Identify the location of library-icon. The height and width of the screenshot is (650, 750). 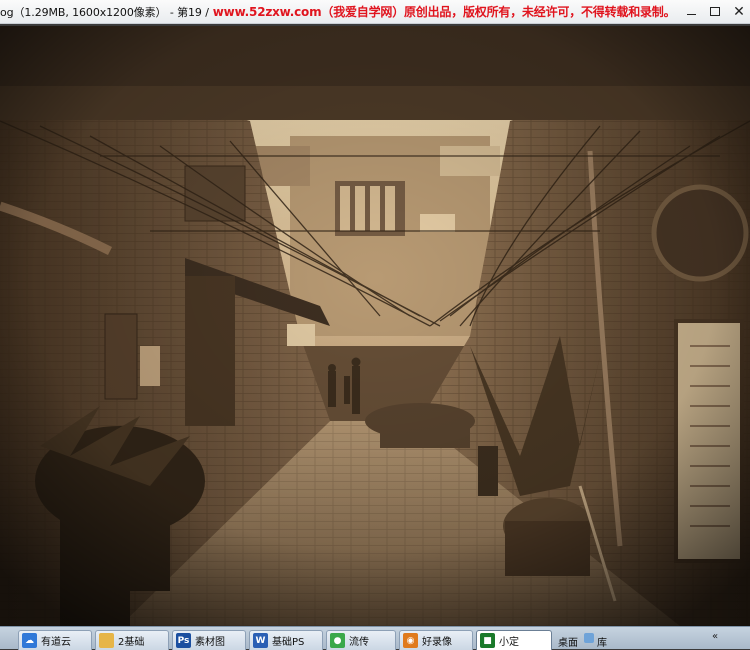
(589, 638).